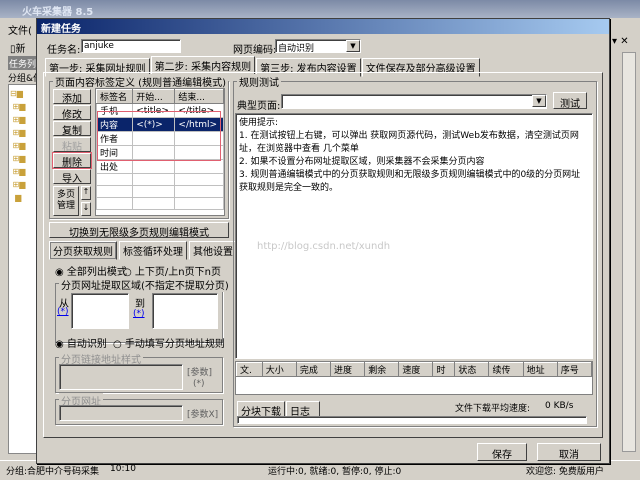  Describe the element at coordinates (213, 250) in the screenshot. I see `tab-other-settings: 其他设置` at that location.